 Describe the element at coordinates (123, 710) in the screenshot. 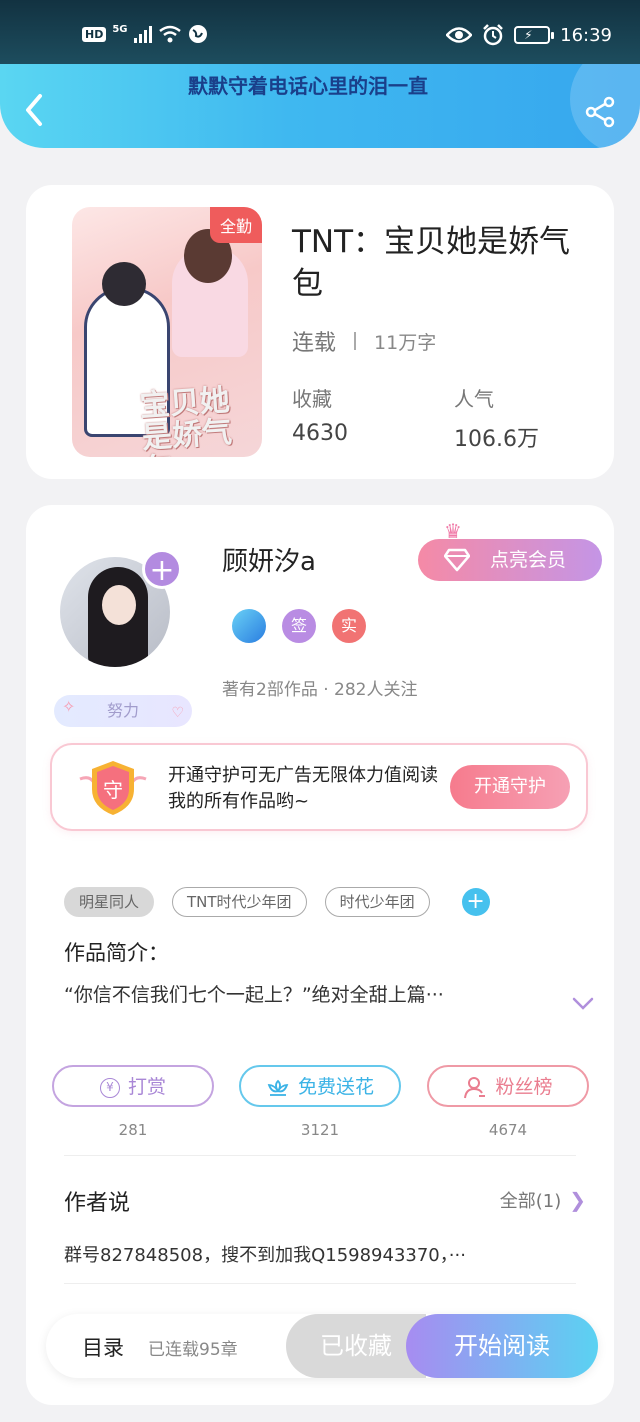

I see `effort-badge: 努力` at that location.